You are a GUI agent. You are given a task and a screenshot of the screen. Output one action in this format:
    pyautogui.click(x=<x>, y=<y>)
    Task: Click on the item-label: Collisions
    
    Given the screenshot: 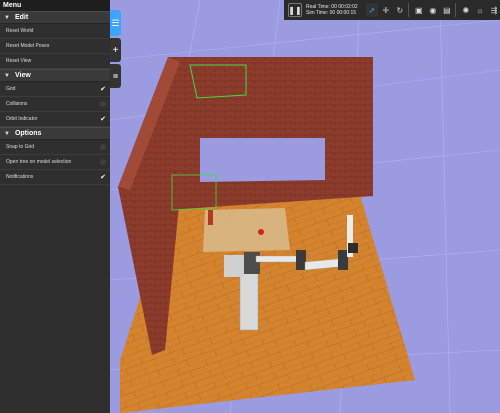 What is the action you would take?
    pyautogui.click(x=17, y=104)
    